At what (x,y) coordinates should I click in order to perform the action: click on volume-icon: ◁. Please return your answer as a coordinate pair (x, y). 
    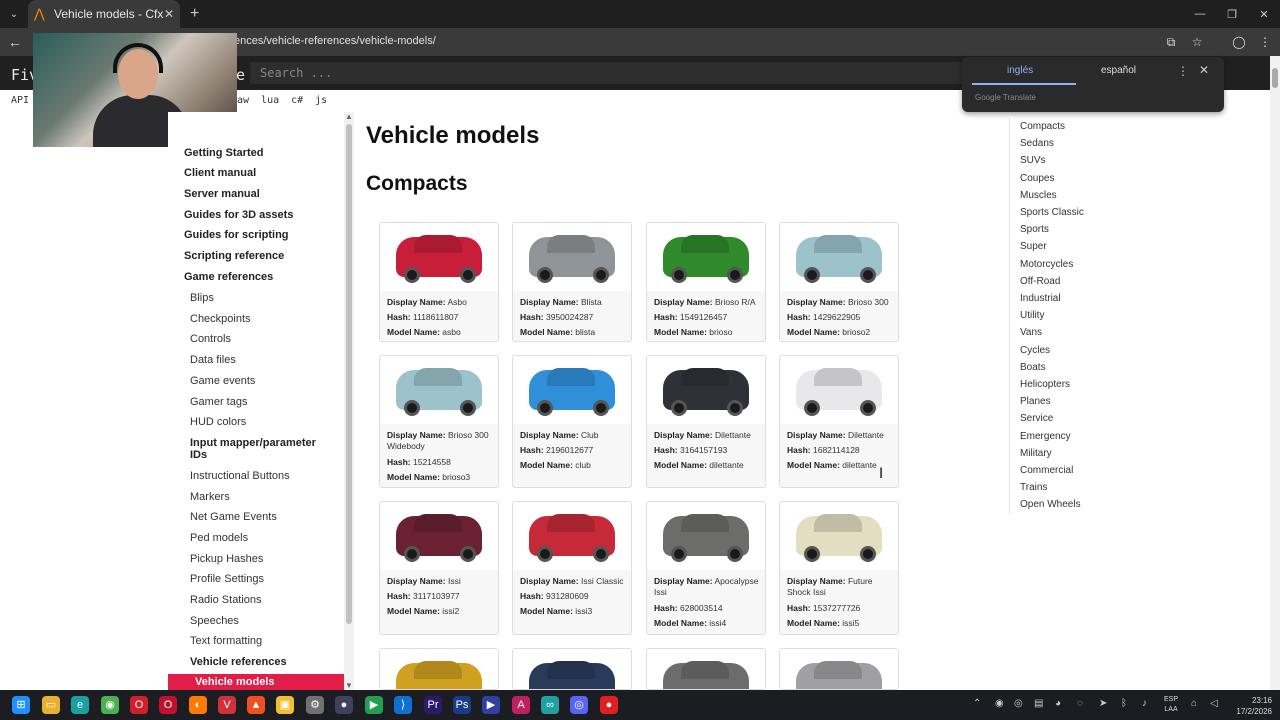
    Looking at the image, I should click on (1214, 703).